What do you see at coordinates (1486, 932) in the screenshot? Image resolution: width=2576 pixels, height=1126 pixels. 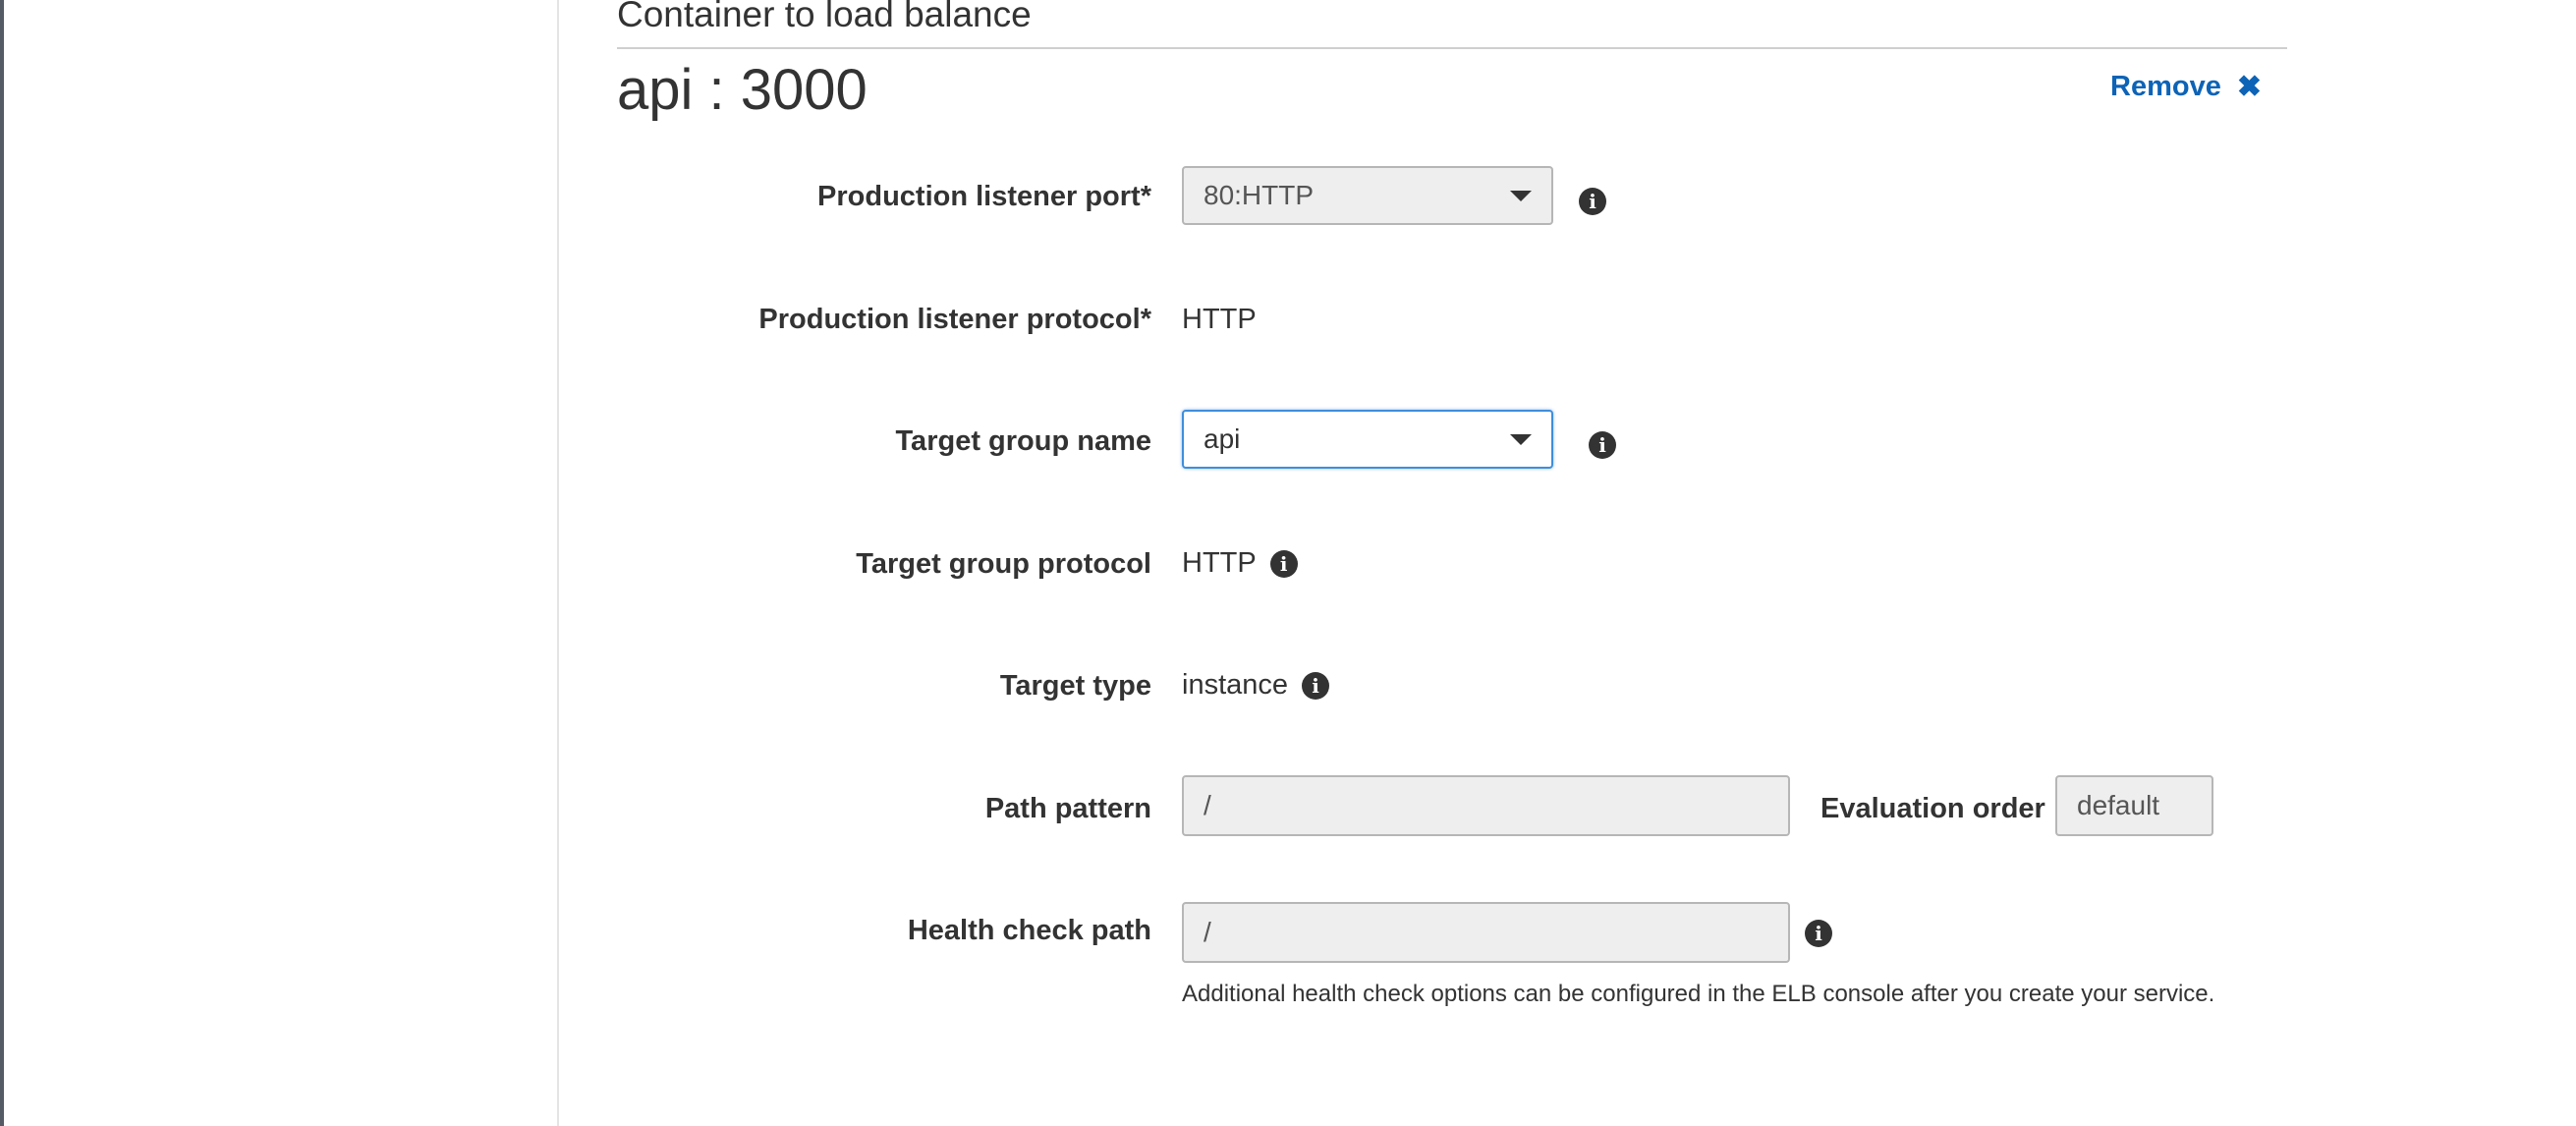 I see `health-check-path-input: /` at bounding box center [1486, 932].